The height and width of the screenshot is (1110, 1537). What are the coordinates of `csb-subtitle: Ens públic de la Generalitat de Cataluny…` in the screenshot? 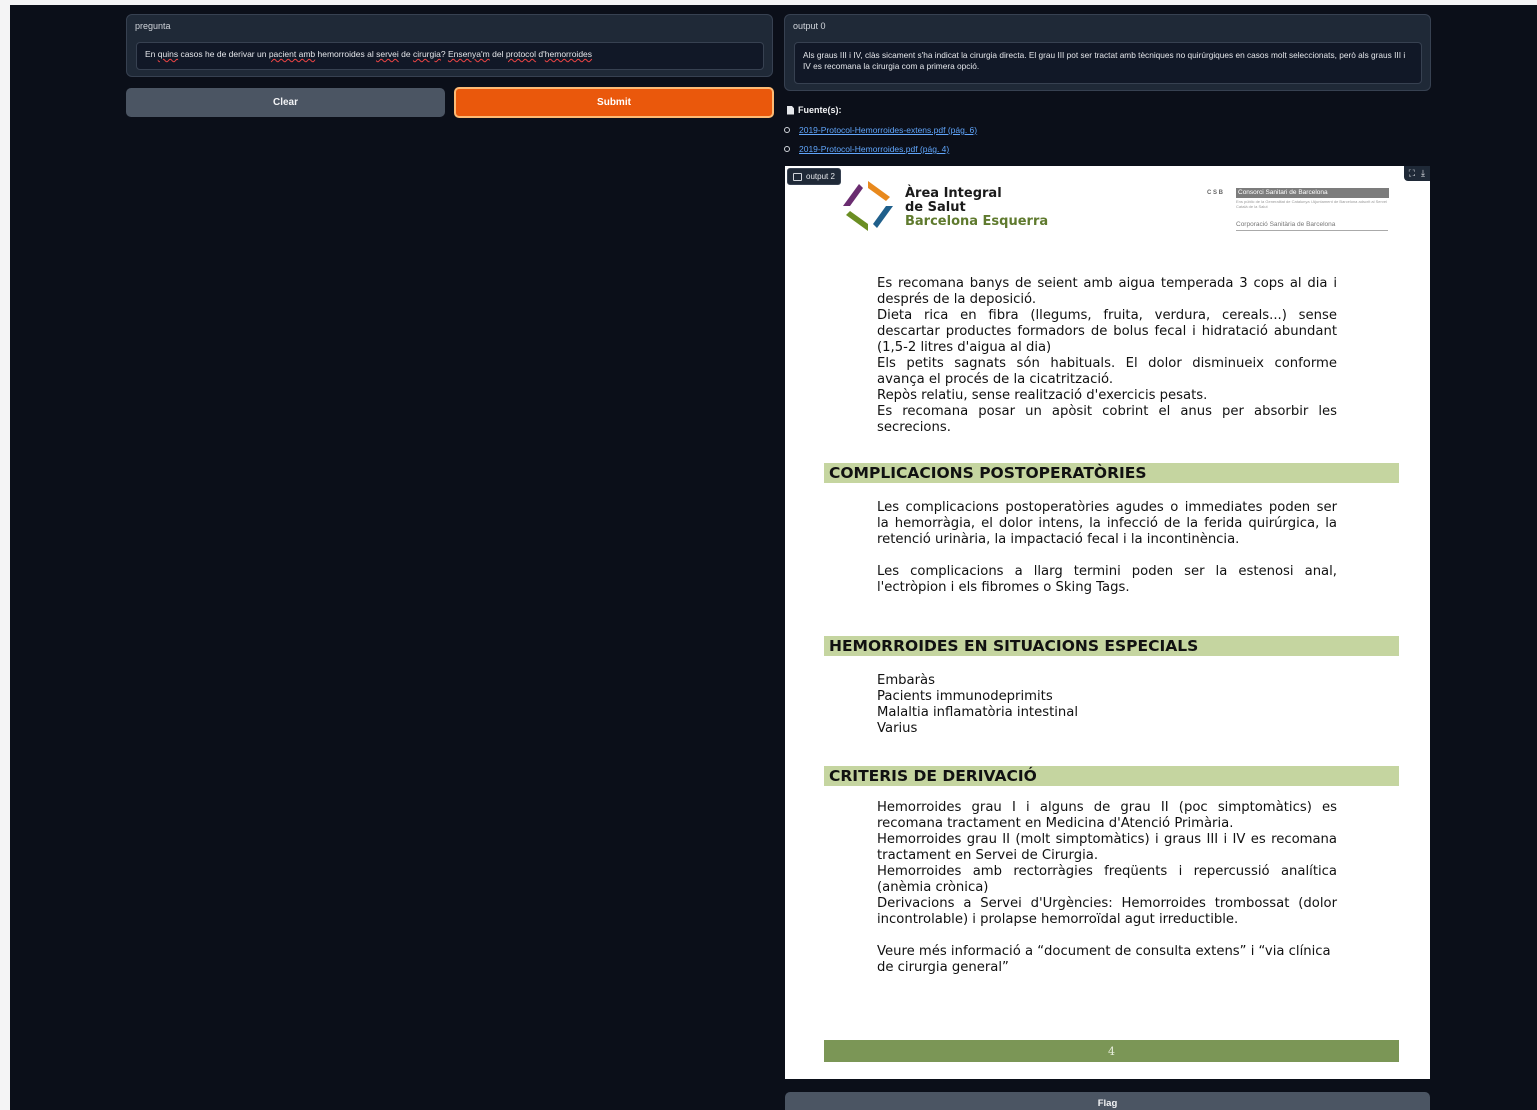 It's located at (1311, 204).